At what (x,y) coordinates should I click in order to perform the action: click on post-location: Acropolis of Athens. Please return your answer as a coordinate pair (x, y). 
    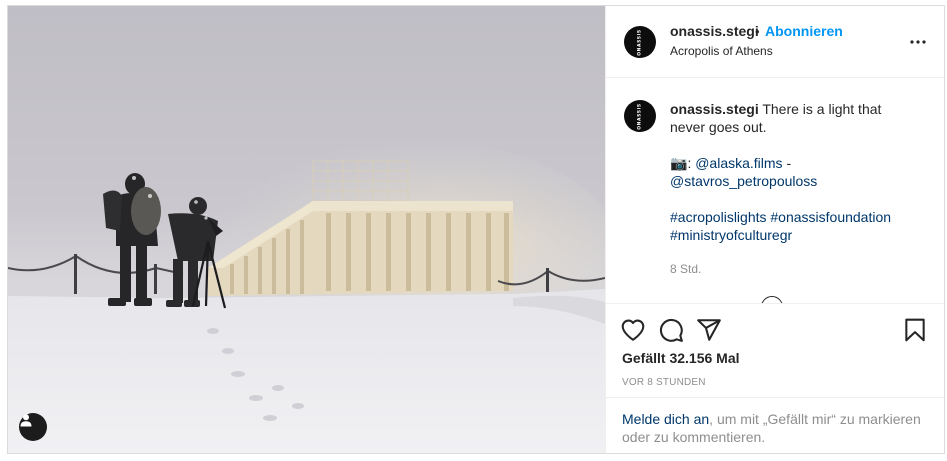
    Looking at the image, I should click on (721, 51).